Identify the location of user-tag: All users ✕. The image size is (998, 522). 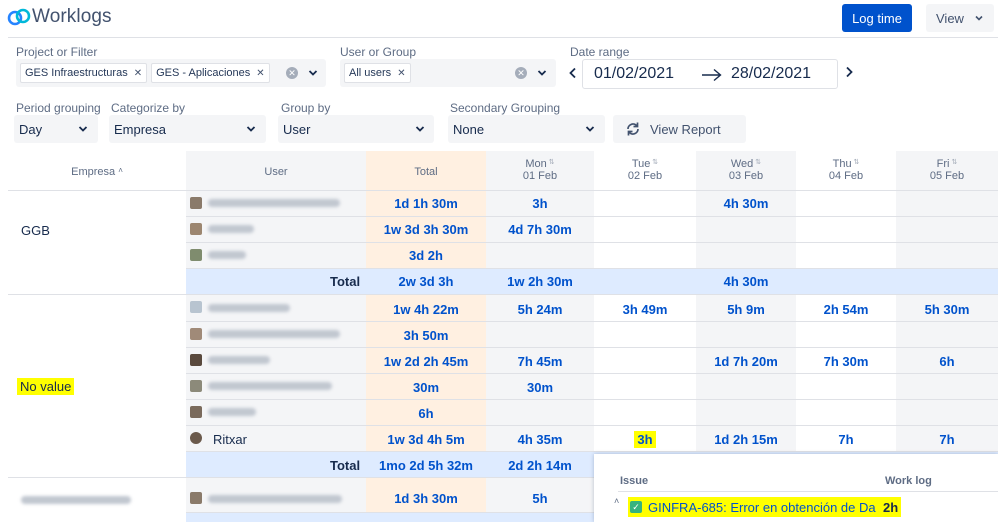
(377, 73).